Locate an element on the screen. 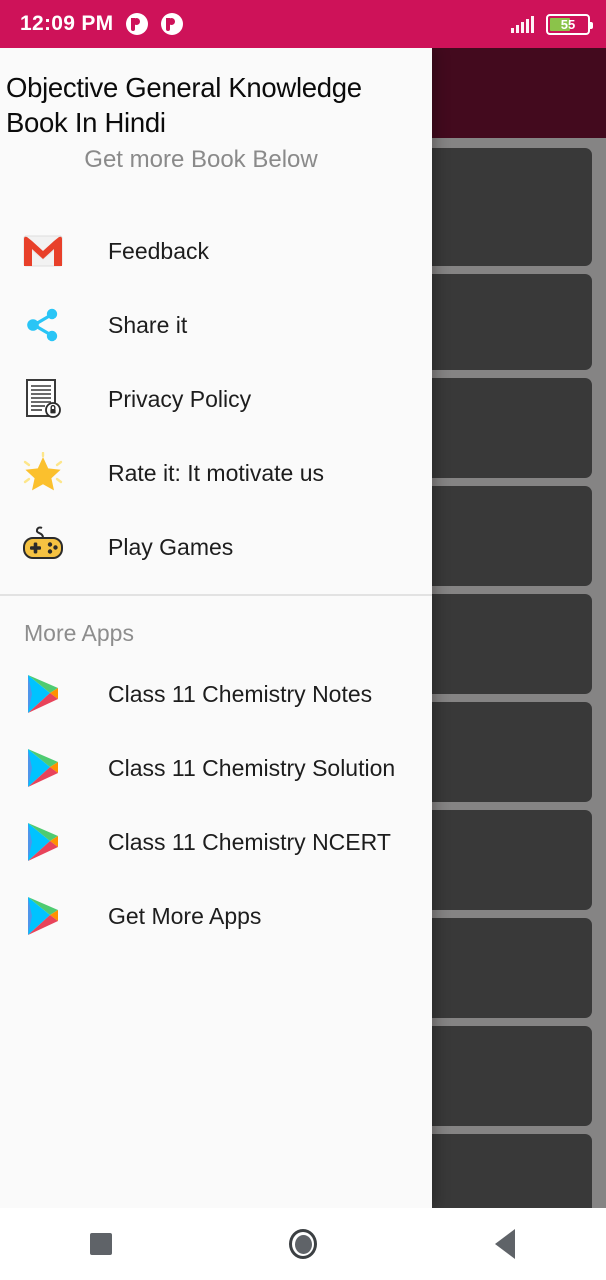 This screenshot has width=606, height=1280. recents-button is located at coordinates (101, 1244).